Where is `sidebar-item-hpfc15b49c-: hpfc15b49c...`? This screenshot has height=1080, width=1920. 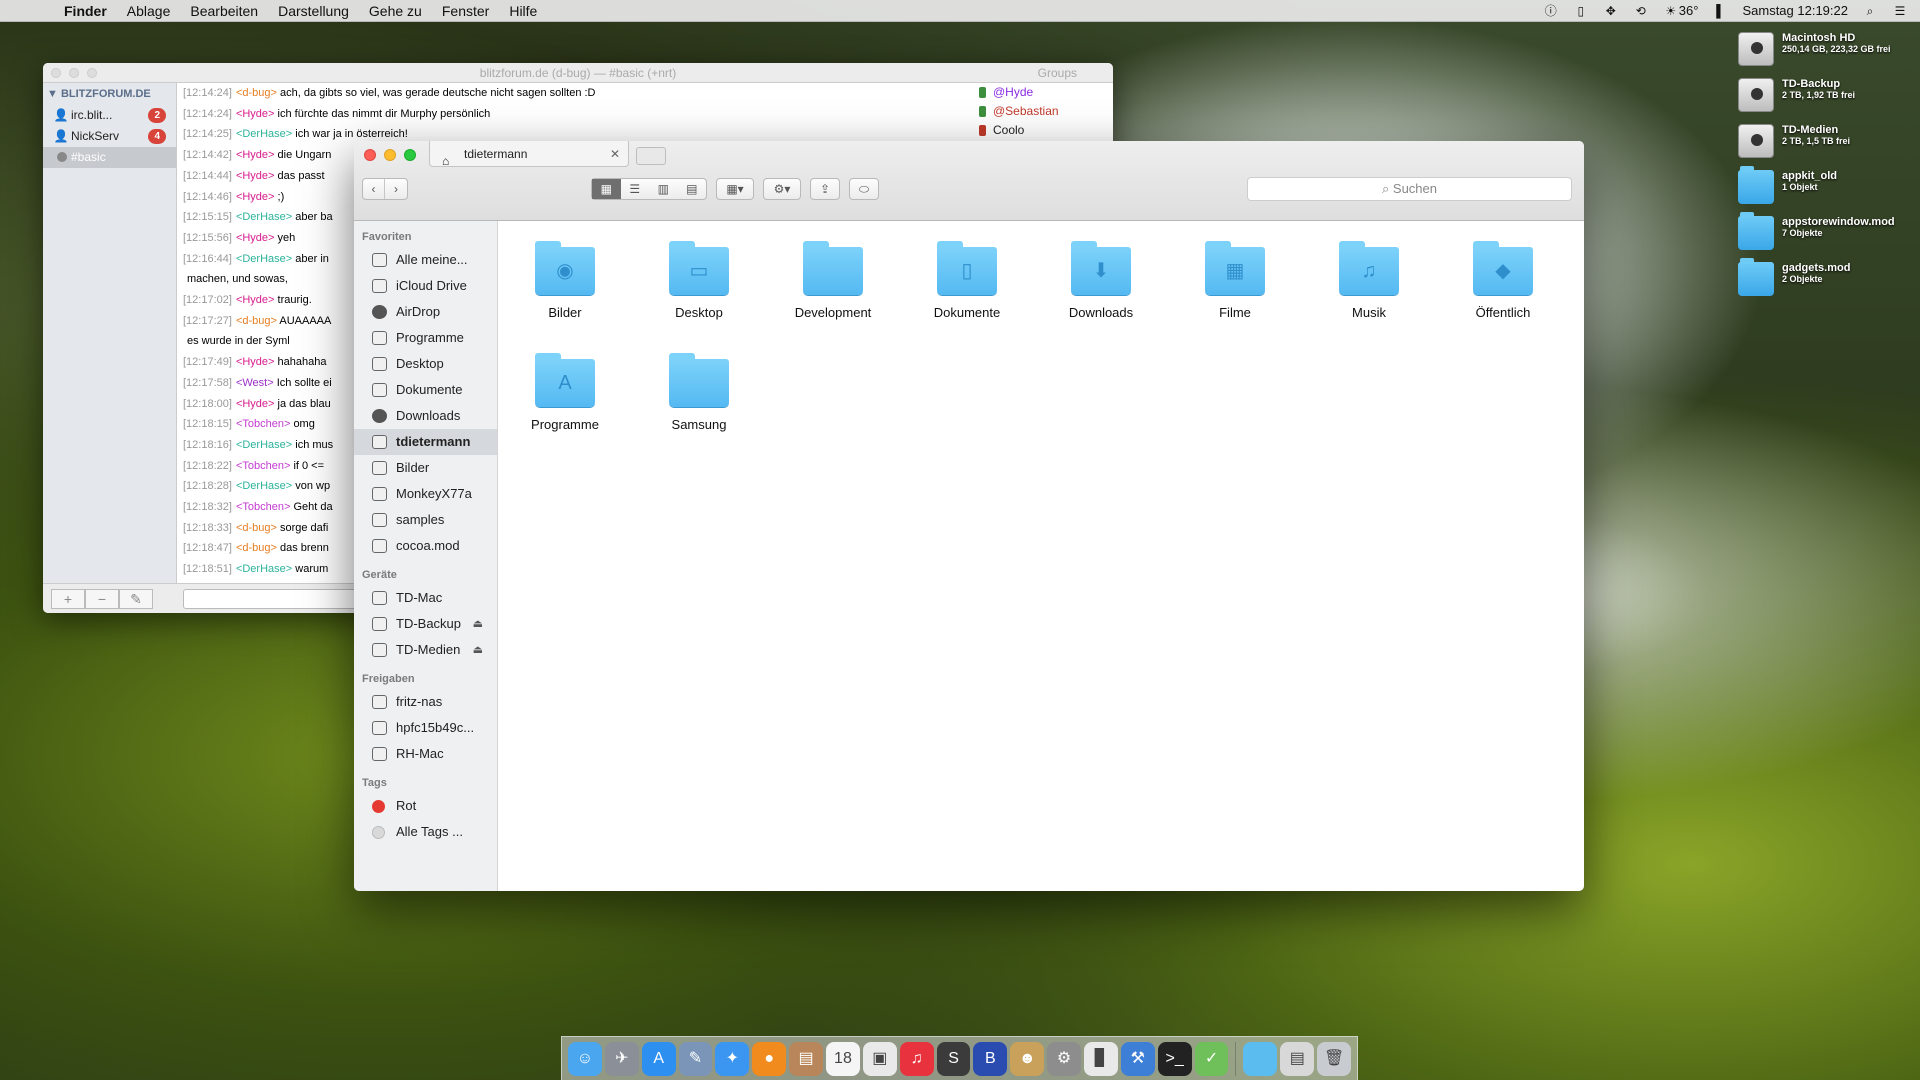
sidebar-item-hpfc15b49c-: hpfc15b49c... is located at coordinates (425, 728).